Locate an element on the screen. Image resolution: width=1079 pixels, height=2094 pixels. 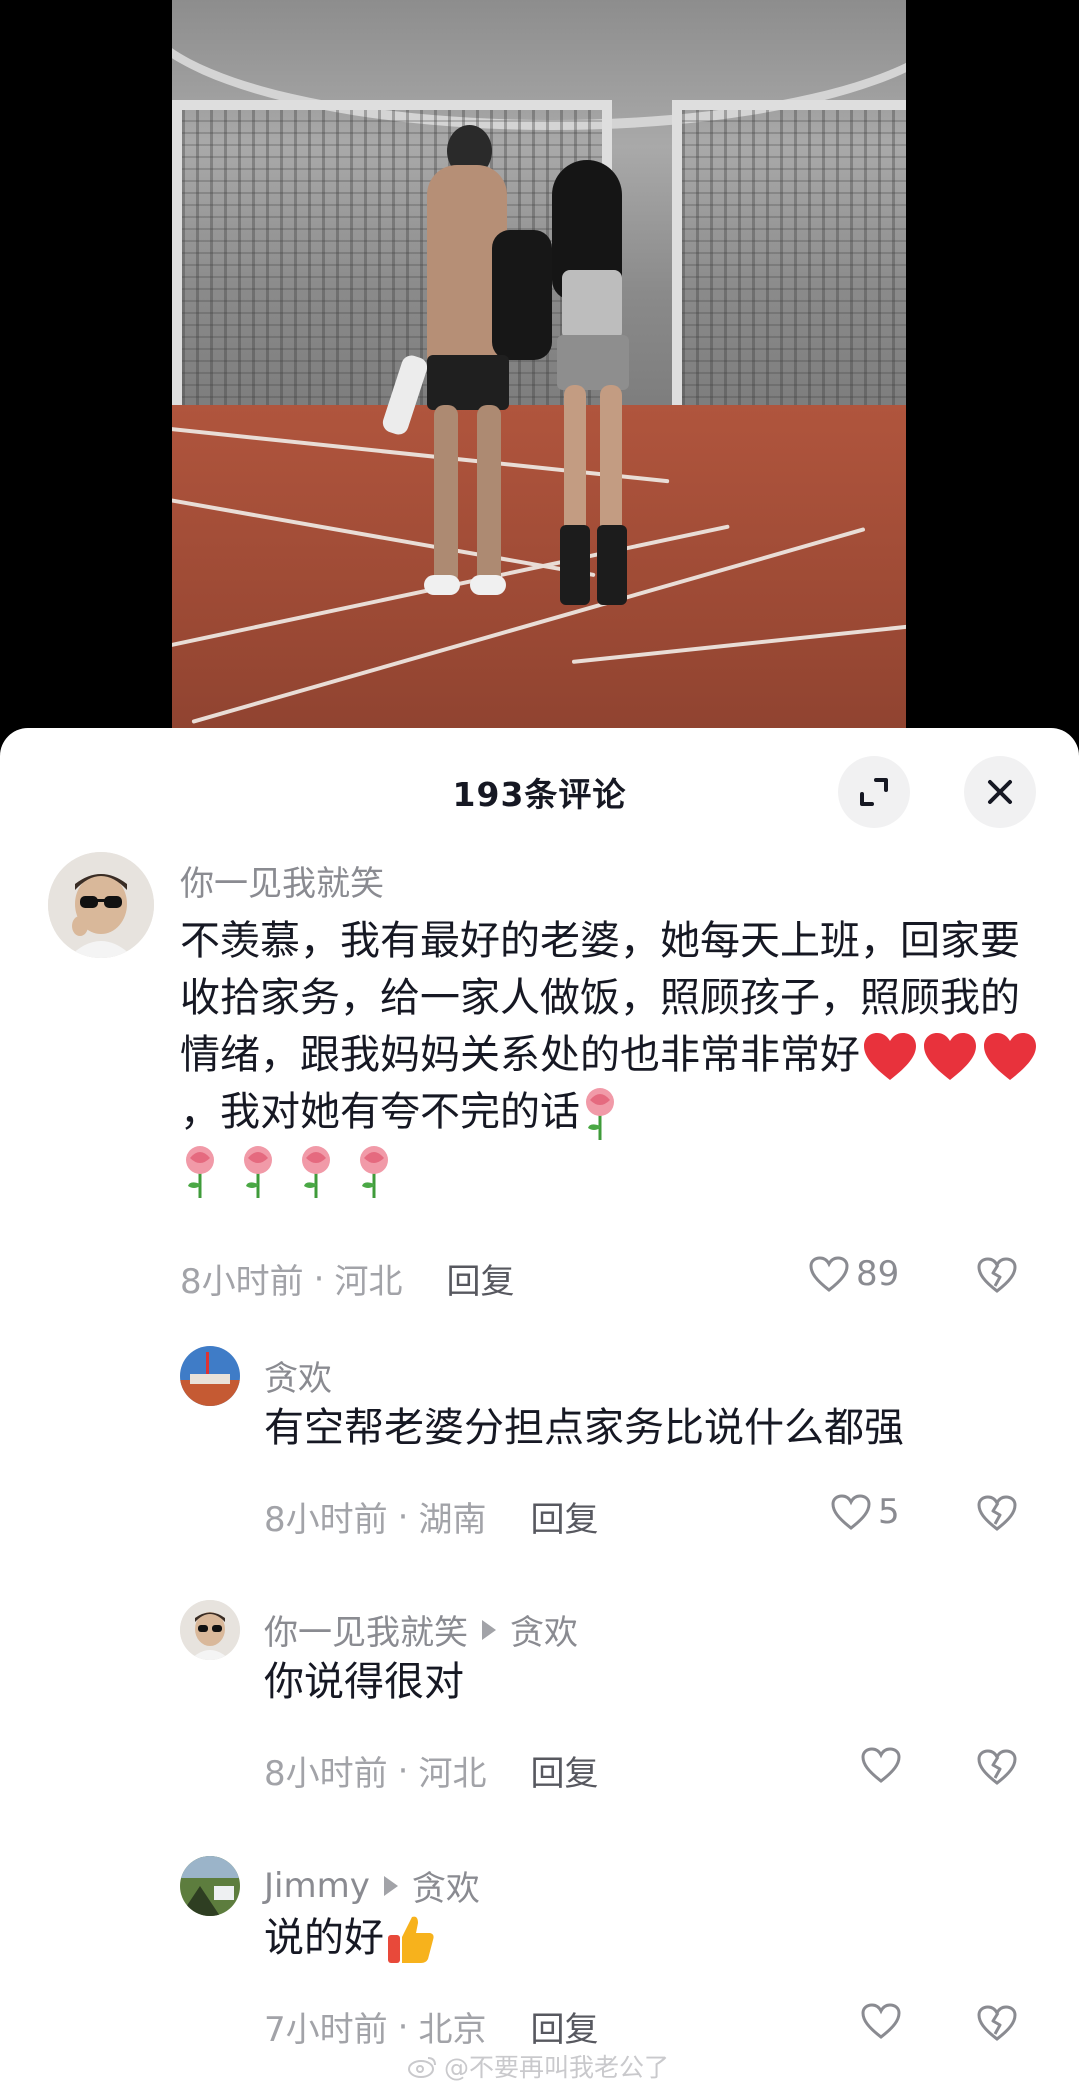
outdoor-avatar-icon is located at coordinates (210, 1886).